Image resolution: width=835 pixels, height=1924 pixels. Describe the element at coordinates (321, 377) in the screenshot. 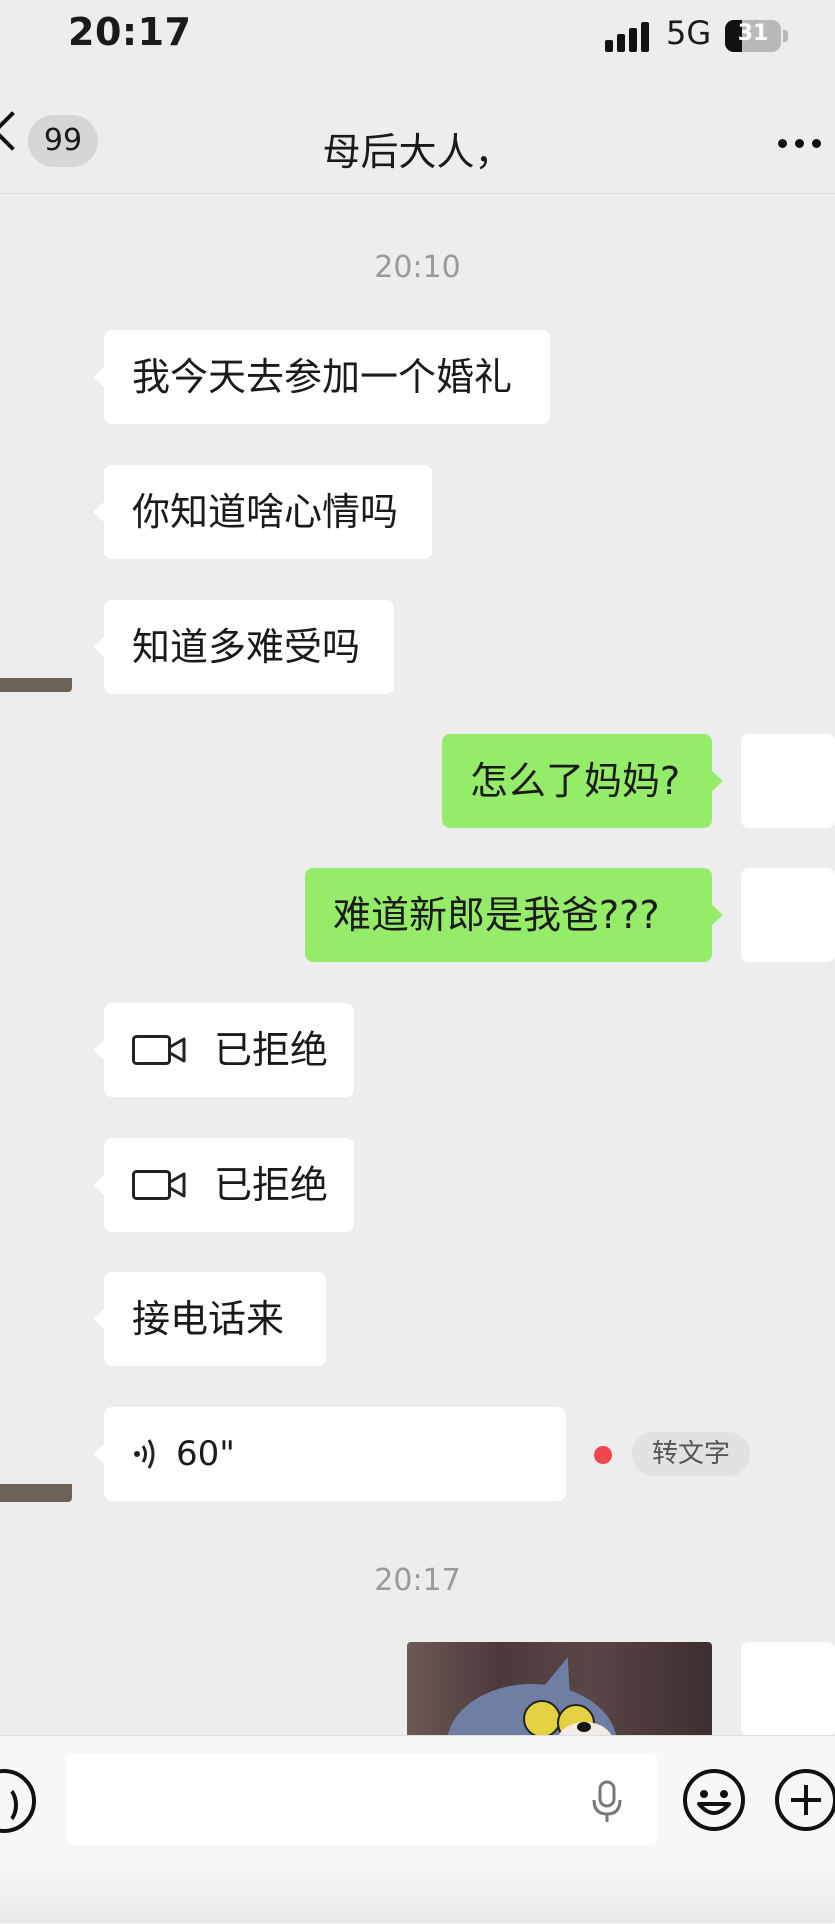

I see `incoming-message: 我今天去参加一个婚礼` at that location.